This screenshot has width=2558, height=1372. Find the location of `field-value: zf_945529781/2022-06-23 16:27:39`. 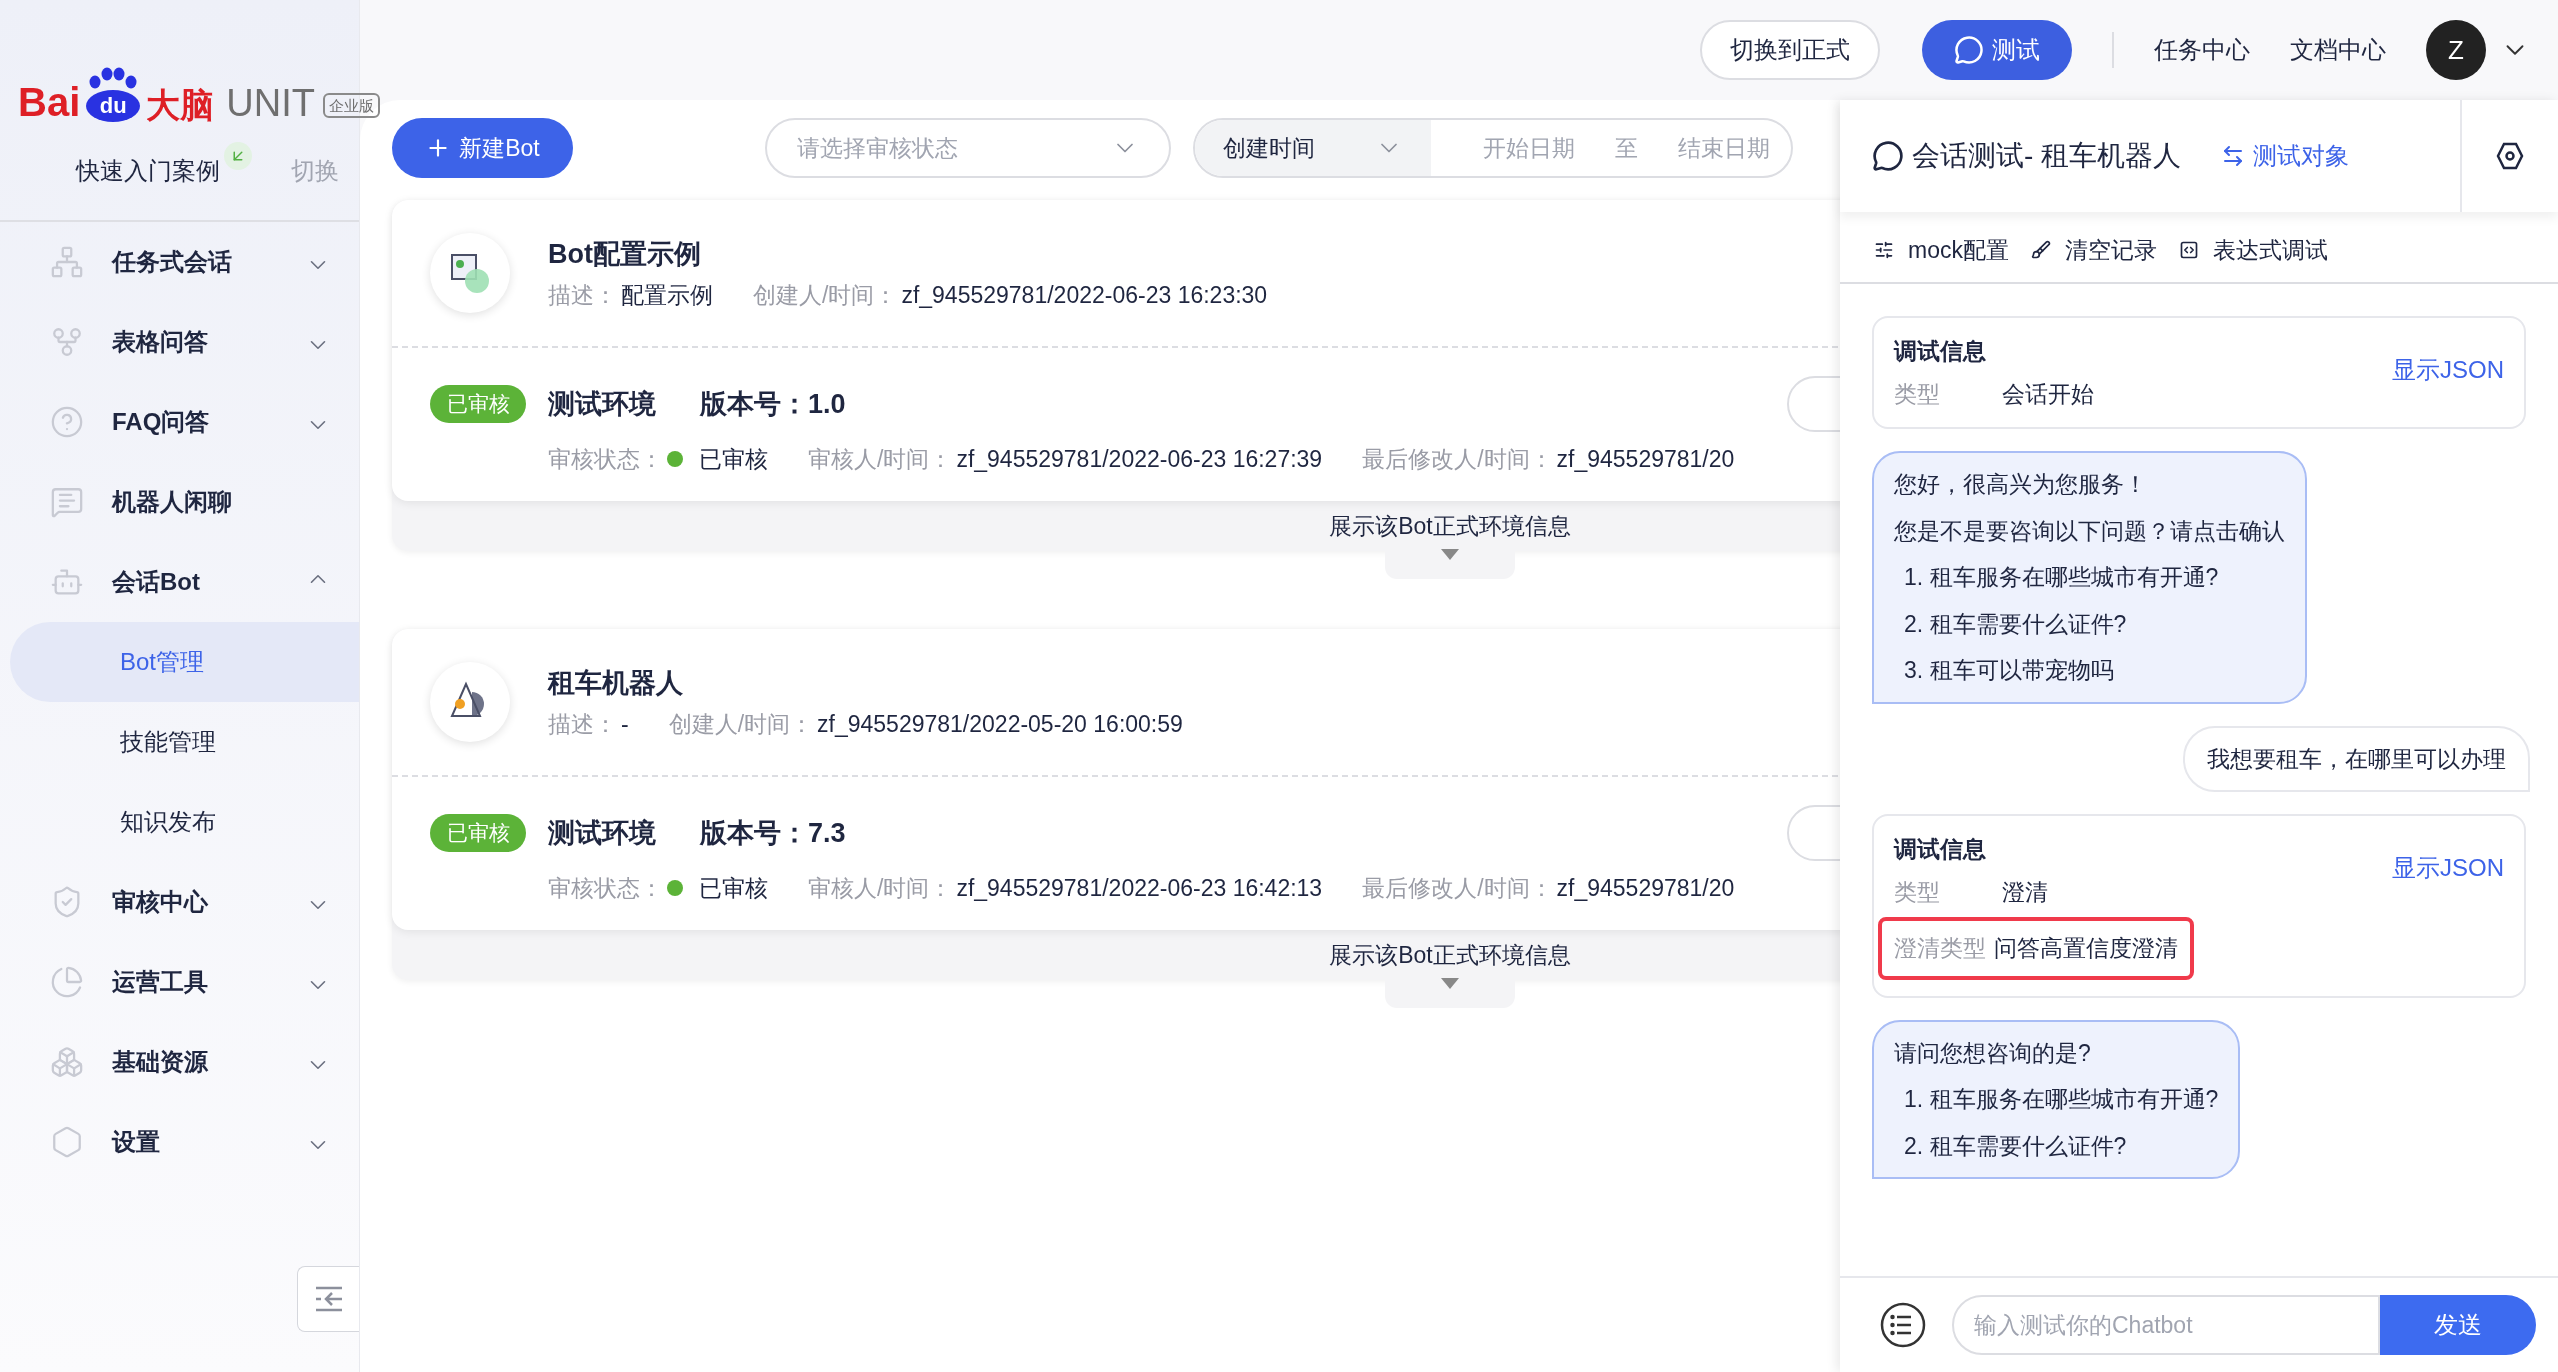

field-value: zf_945529781/2022-06-23 16:27:39 is located at coordinates (1139, 459).